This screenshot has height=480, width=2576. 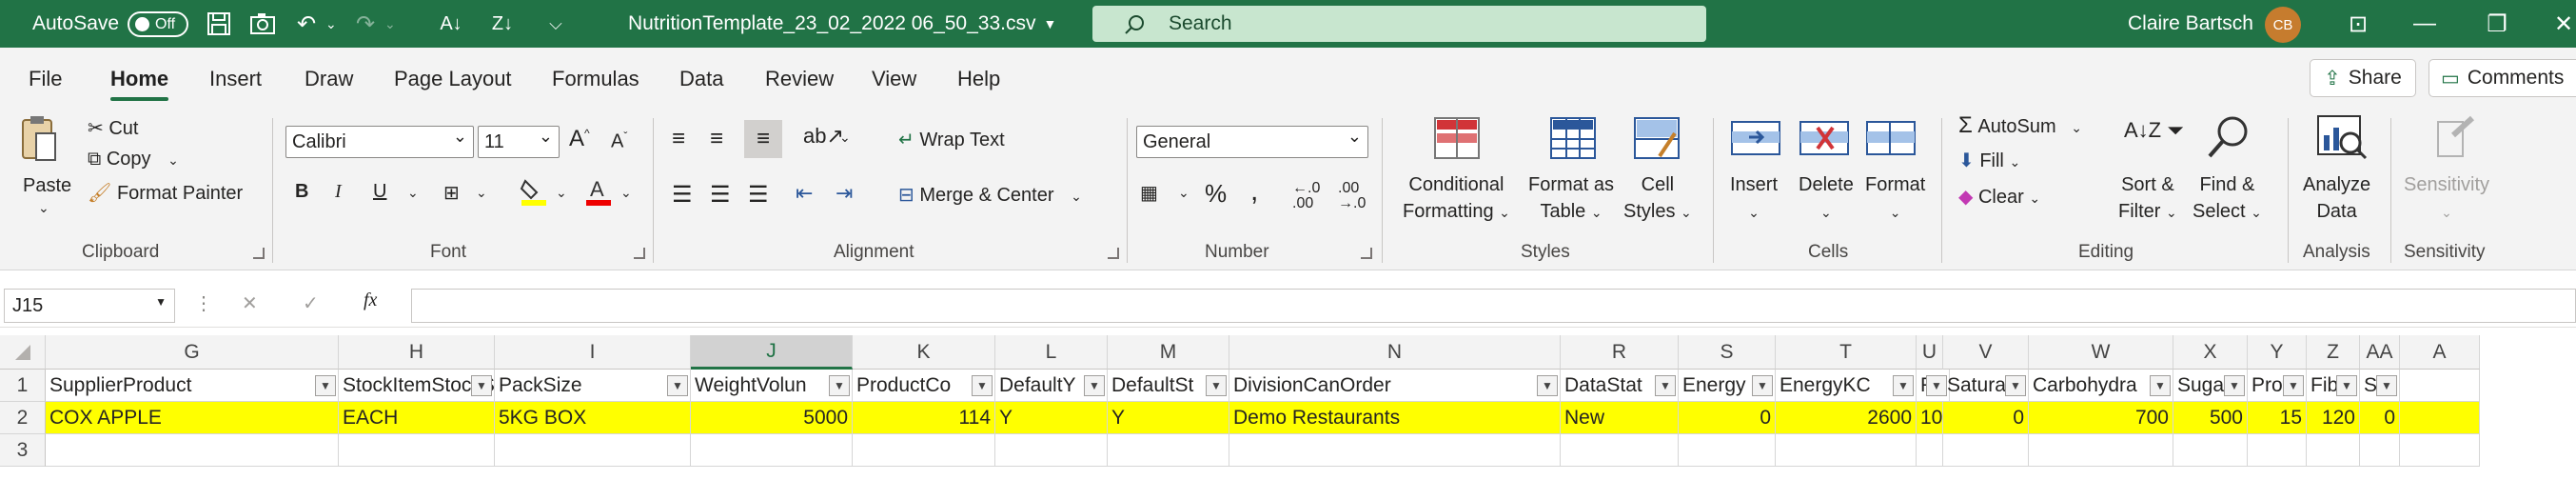 What do you see at coordinates (772, 386) in the screenshot?
I see `cell-j1: WeightVolun ▼` at bounding box center [772, 386].